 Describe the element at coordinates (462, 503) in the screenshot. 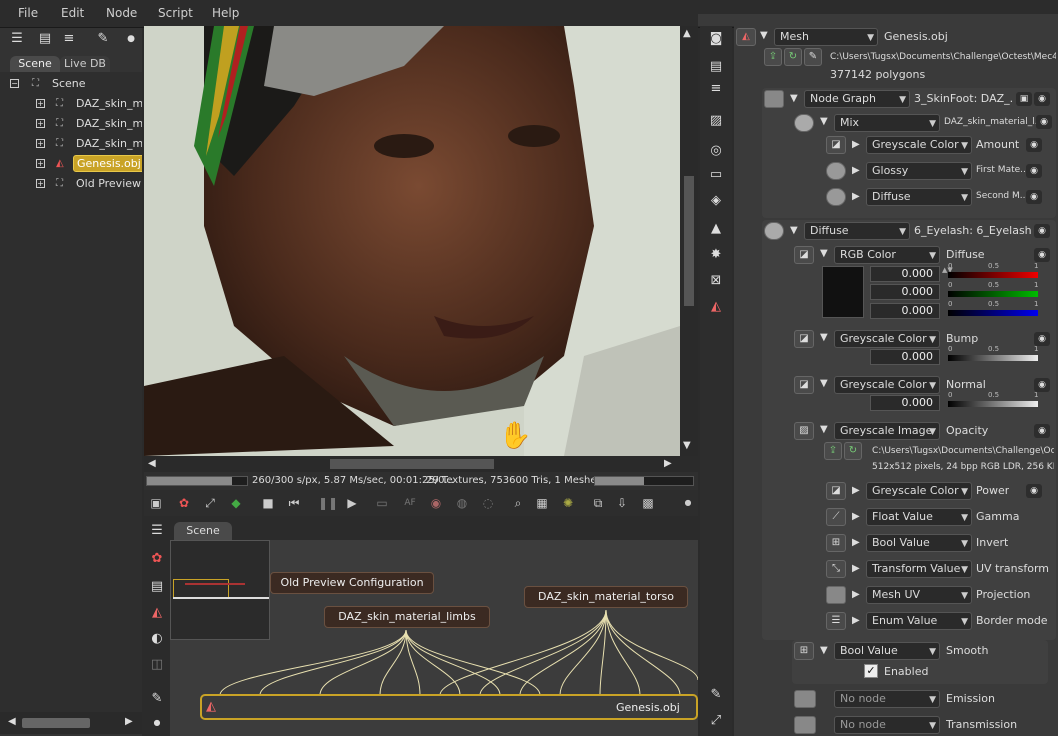

I see `focus-icon: ◍` at that location.